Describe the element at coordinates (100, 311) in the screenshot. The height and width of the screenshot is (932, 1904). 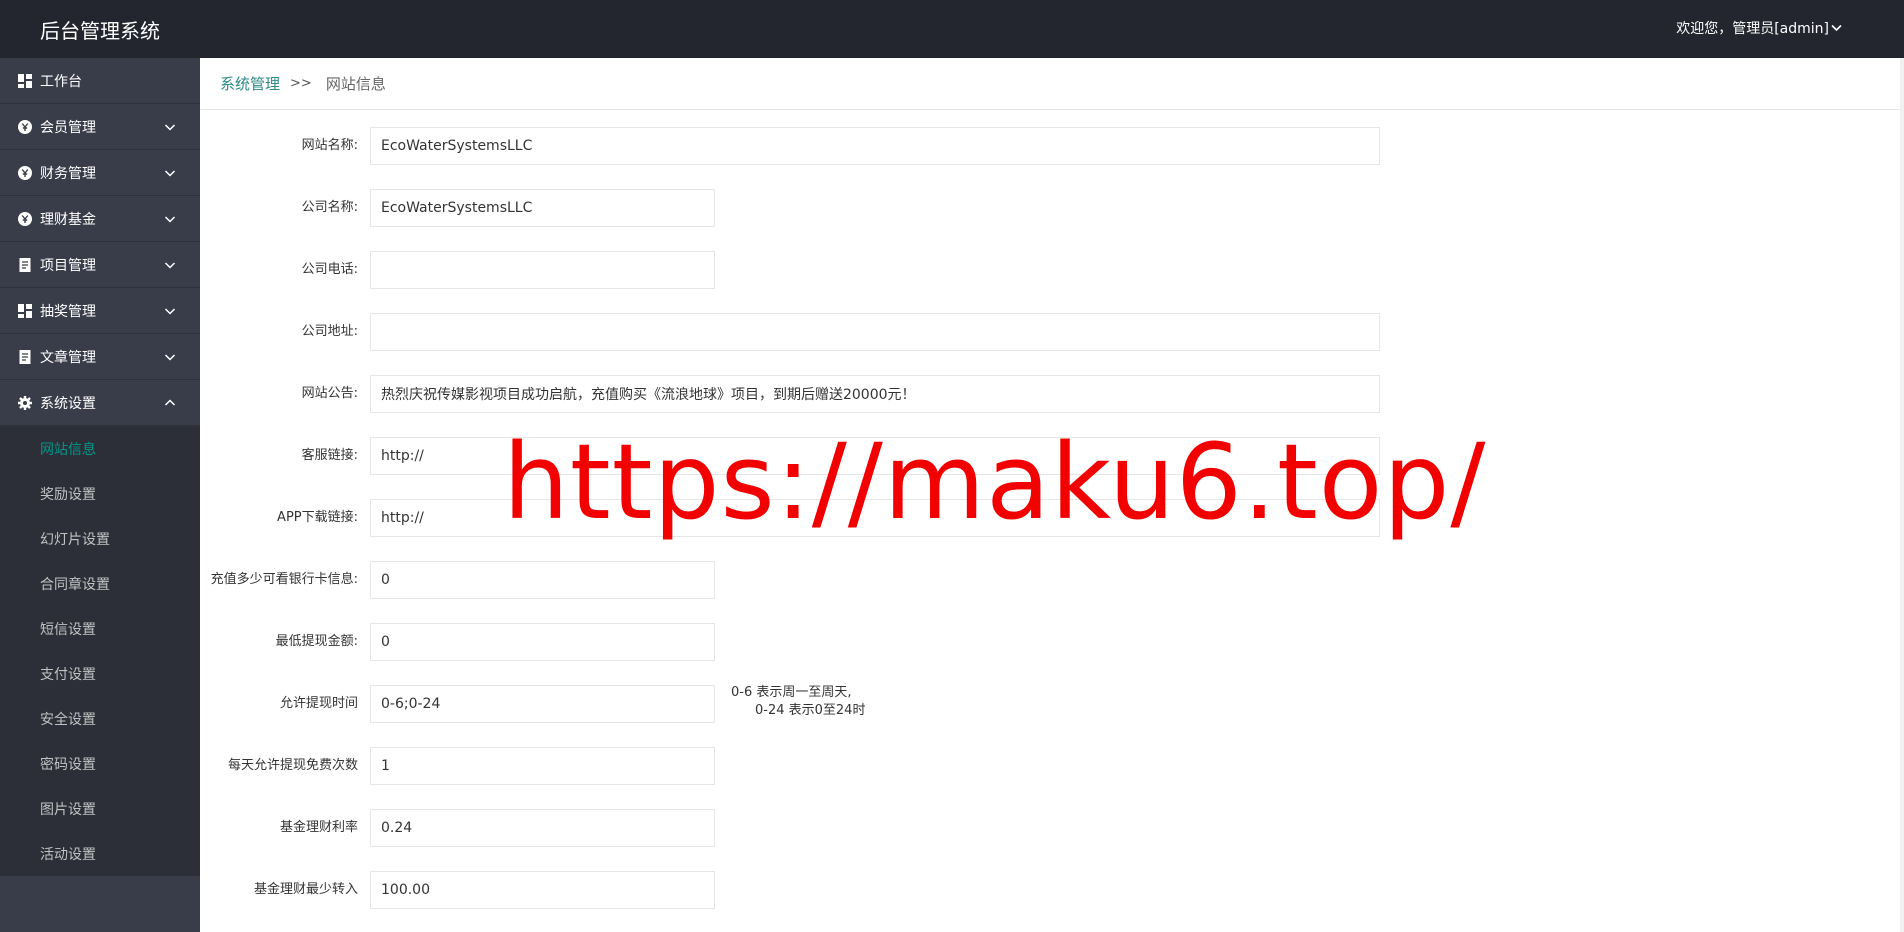
I see `sidebar-item-lottery: 抽奖管理` at that location.